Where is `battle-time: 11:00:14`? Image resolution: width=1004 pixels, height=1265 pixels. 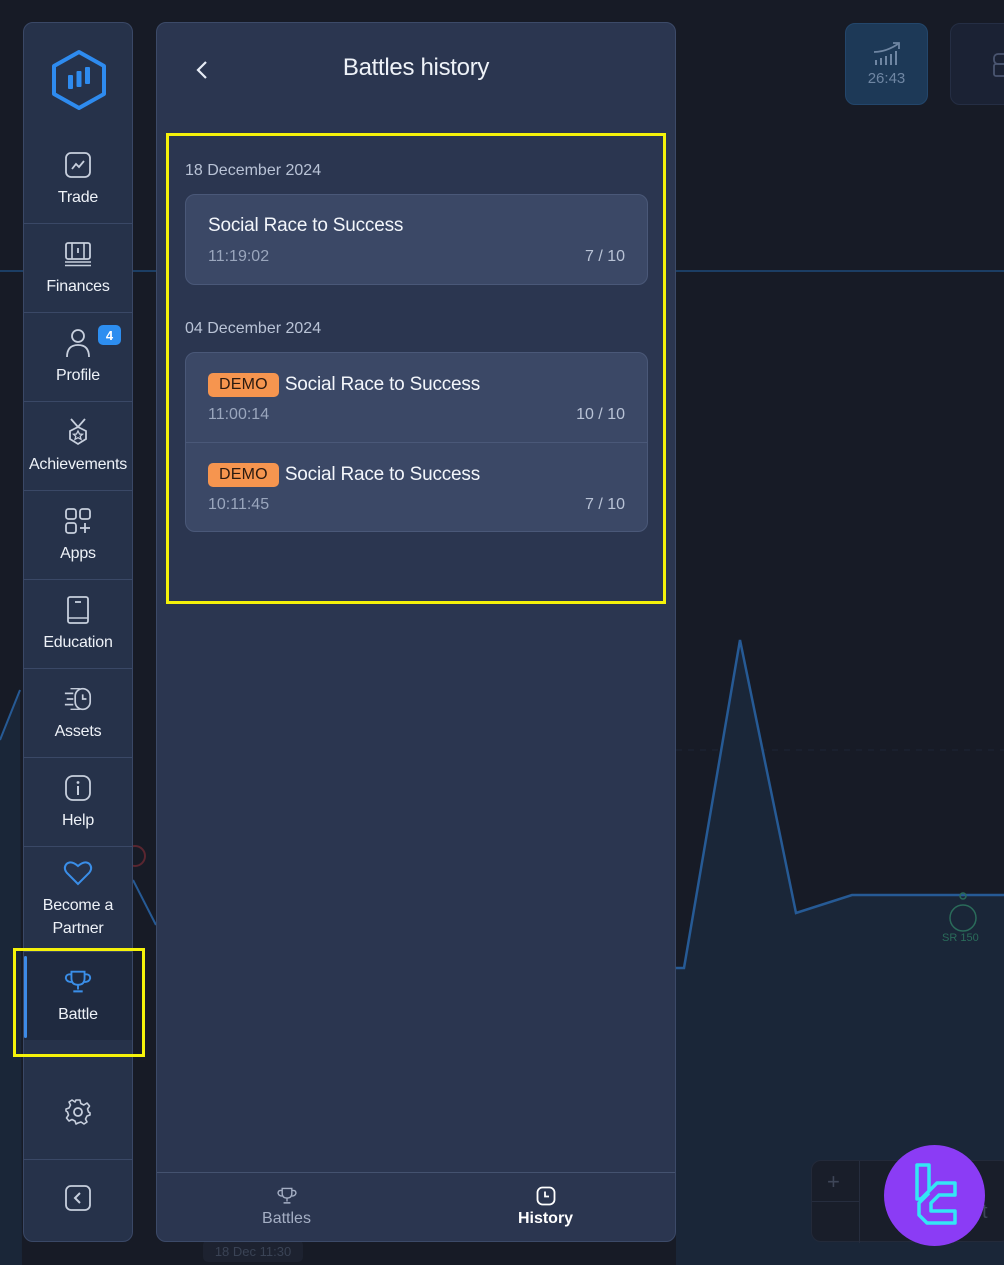 battle-time: 11:00:14 is located at coordinates (239, 414).